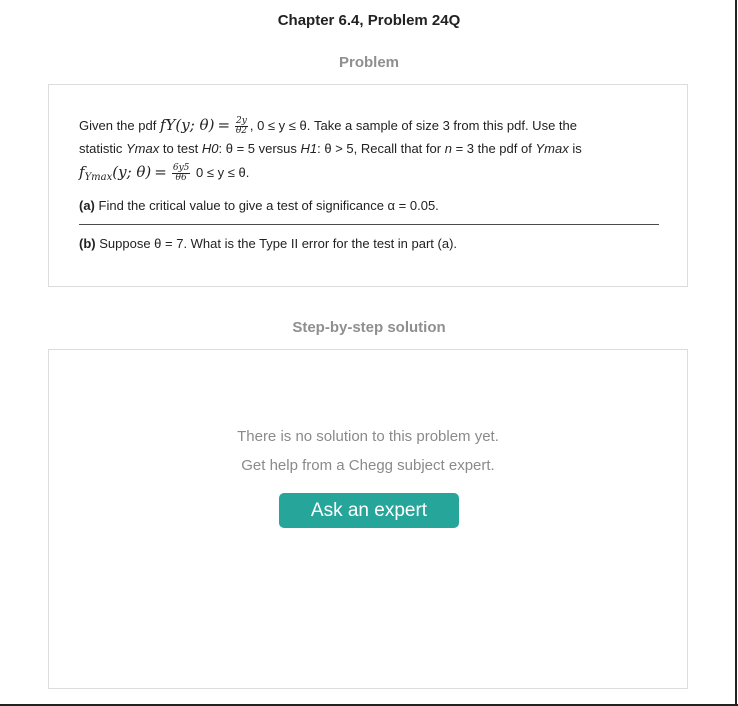  I want to click on equals-sign: =, so click(224, 125).